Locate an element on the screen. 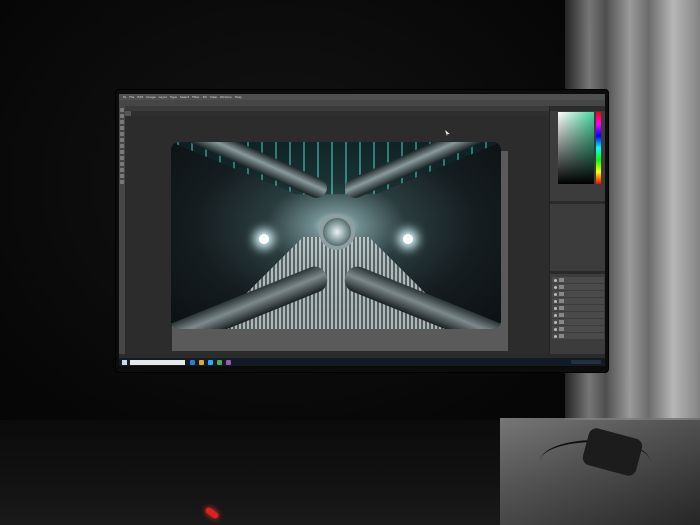 The width and height of the screenshot is (700, 525). windows-taskbar is located at coordinates (362, 362).